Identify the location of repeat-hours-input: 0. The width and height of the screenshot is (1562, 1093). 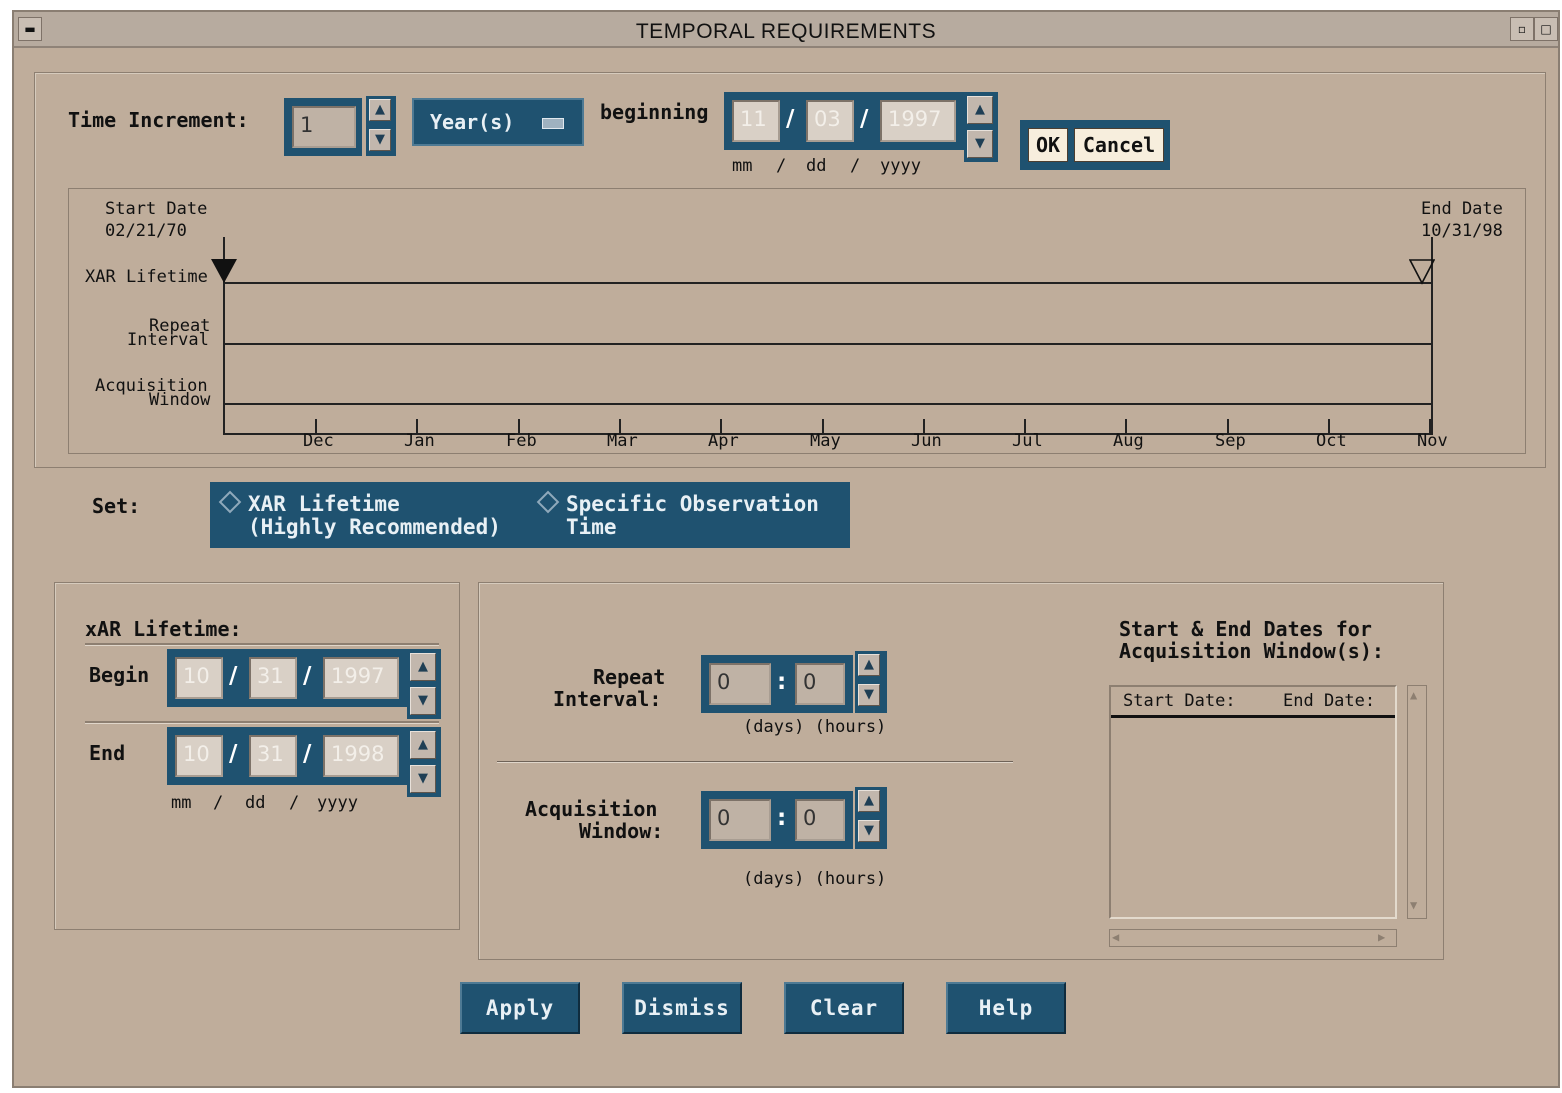
(820, 684).